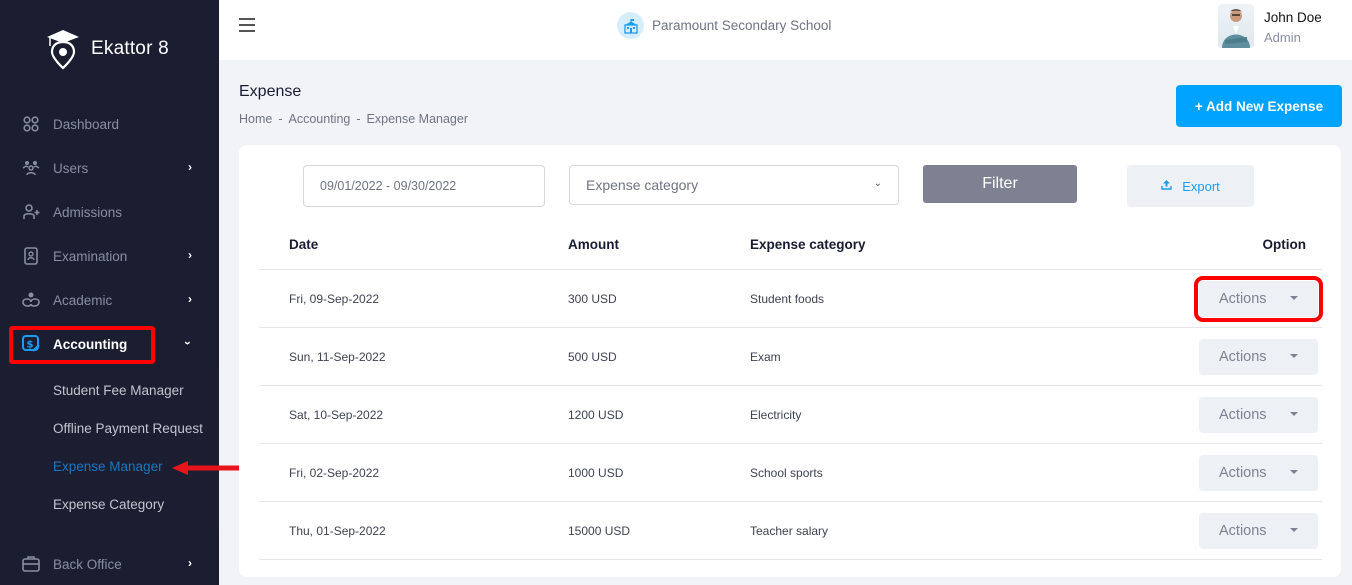 The height and width of the screenshot is (585, 1352). I want to click on annotation-arrow-icon, so click(209, 468).